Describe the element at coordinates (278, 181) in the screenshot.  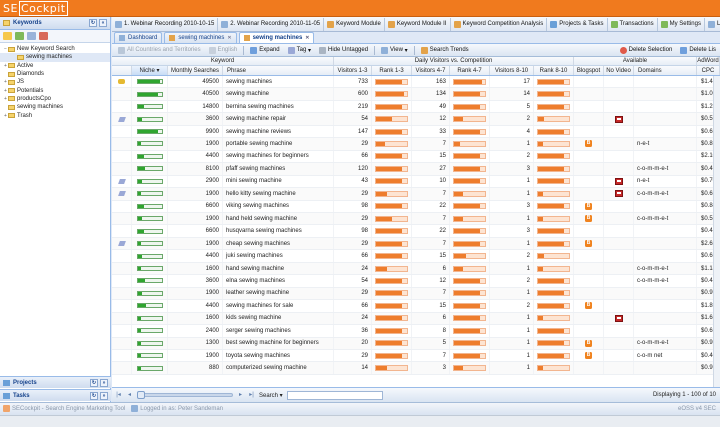
I see `phrase-cell: mini sewing machine` at that location.